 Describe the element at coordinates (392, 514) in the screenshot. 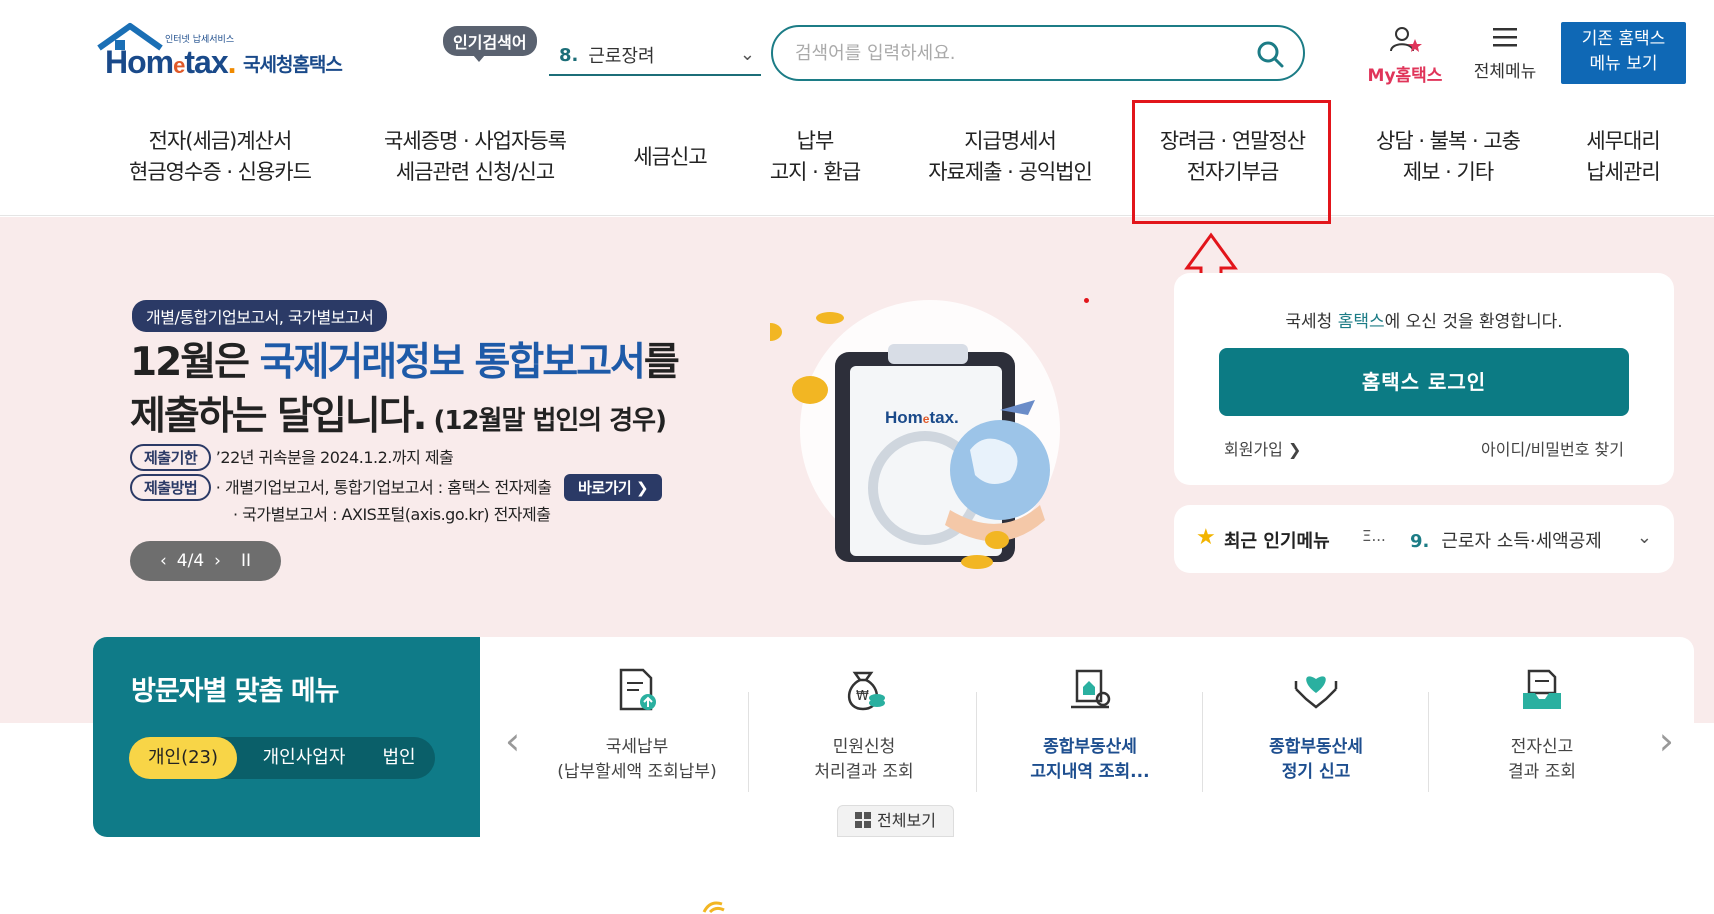

I see `method-text-2: · 국가별보고서 : AXIS포털(axis.go.kr) 전자제출` at that location.